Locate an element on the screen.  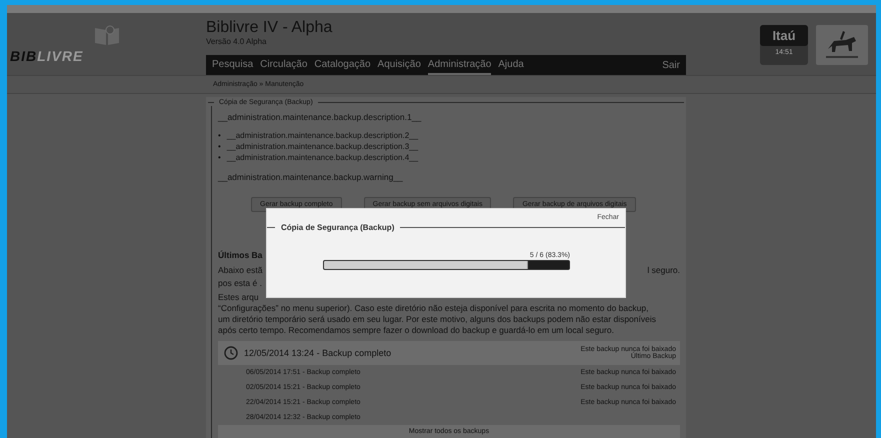
paragraph-fragment: l seguro. is located at coordinates (663, 270).